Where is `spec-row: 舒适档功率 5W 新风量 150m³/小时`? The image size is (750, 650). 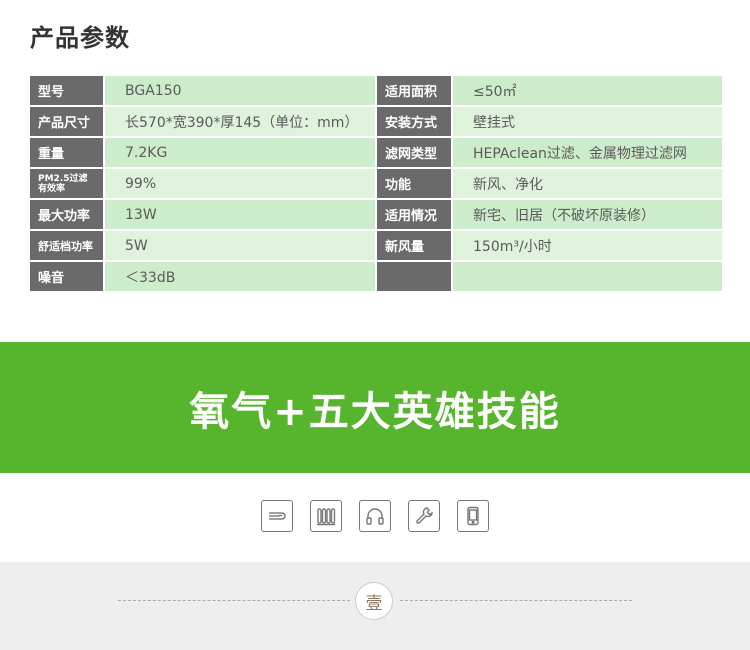 spec-row: 舒适档功率 5W 新风量 150m³/小时 is located at coordinates (376, 245).